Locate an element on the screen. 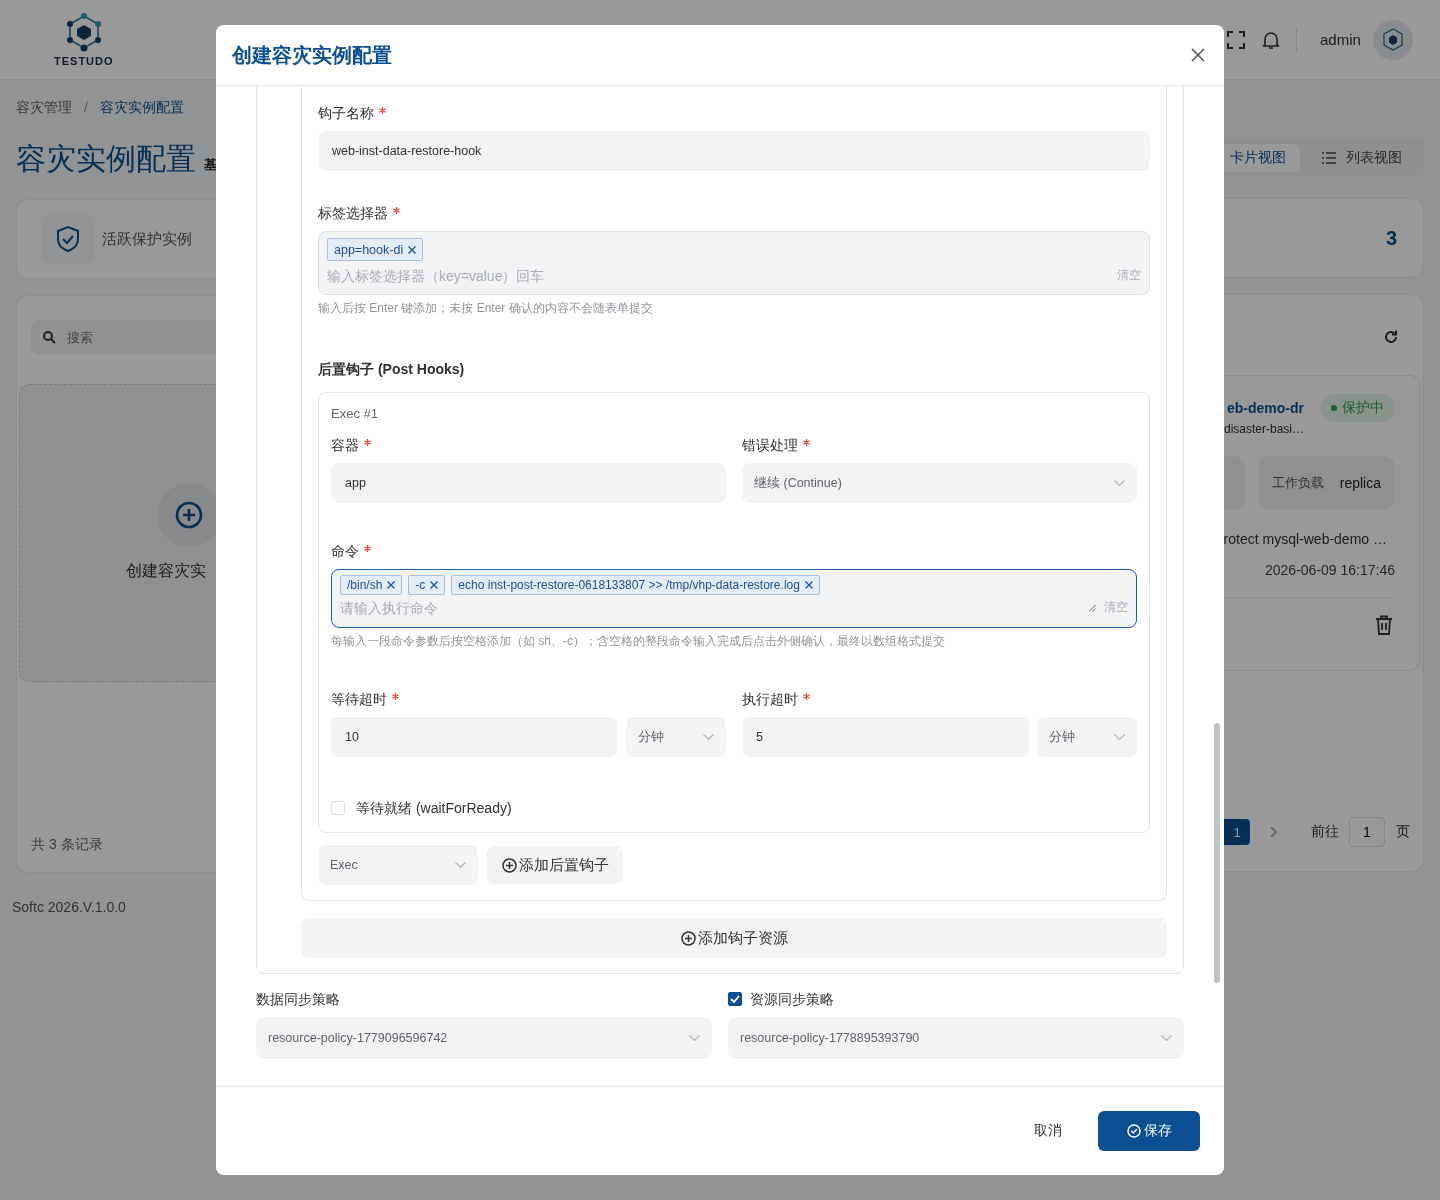 Image resolution: width=1440 pixels, height=1200 pixels. stat-label: 活跃保护实例 is located at coordinates (147, 239).